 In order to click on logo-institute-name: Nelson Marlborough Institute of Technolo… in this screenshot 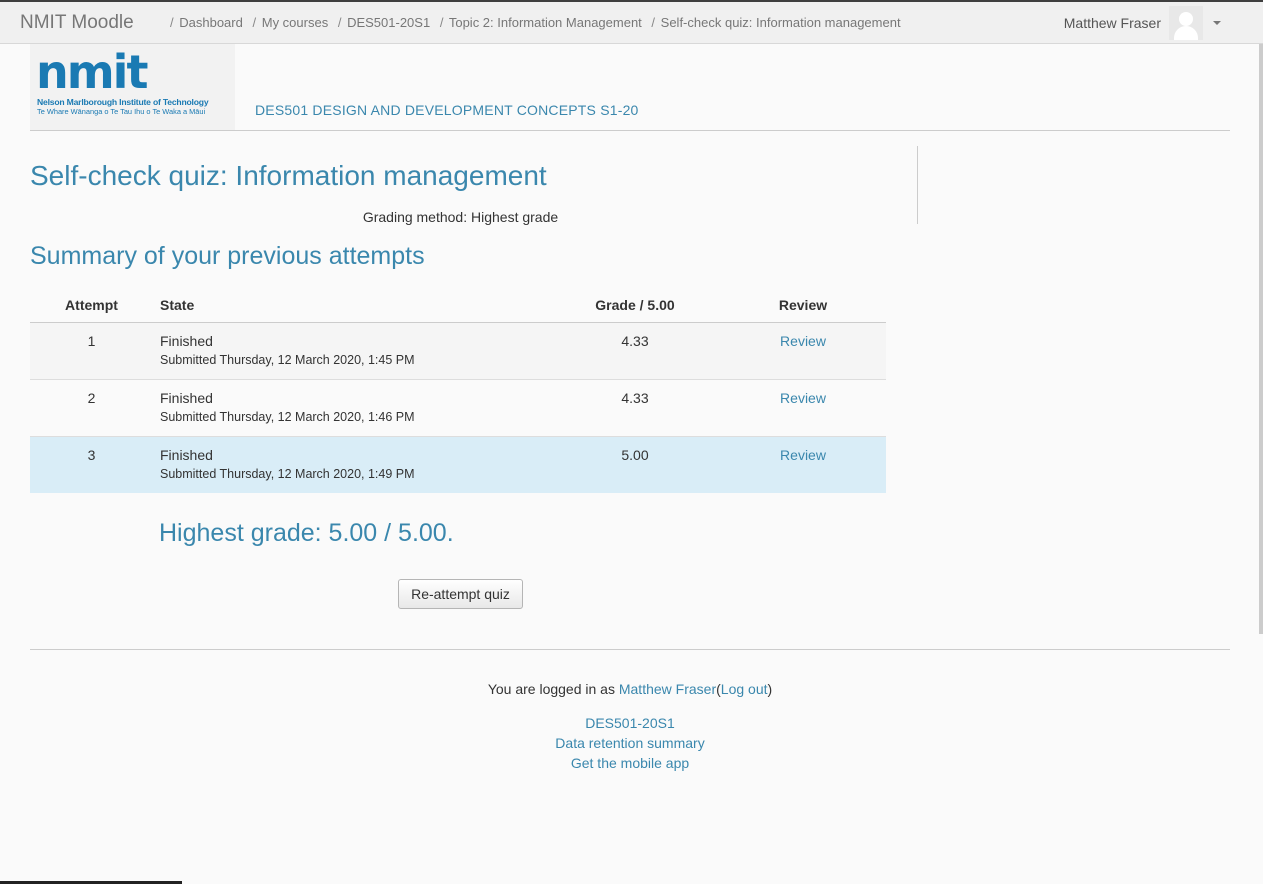, I will do `click(123, 102)`.